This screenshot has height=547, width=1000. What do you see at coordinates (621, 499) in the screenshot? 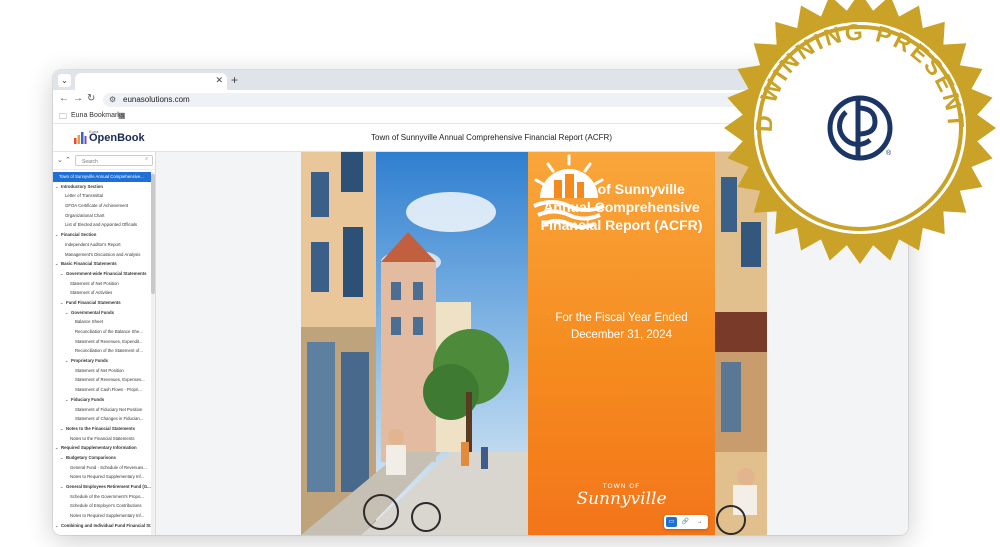
I see `cover-town-name: Sunnyville` at bounding box center [621, 499].